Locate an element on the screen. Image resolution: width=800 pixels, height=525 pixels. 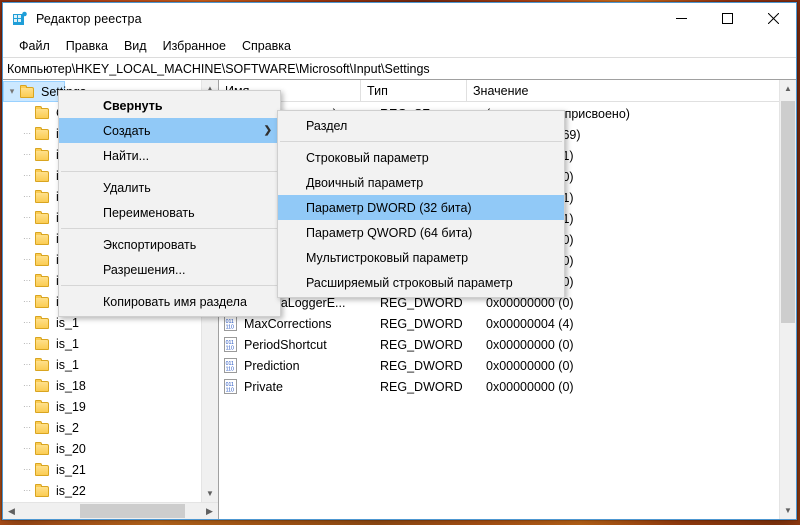
menu-item: Мультистроковый параметр is located at coordinates (421, 257).